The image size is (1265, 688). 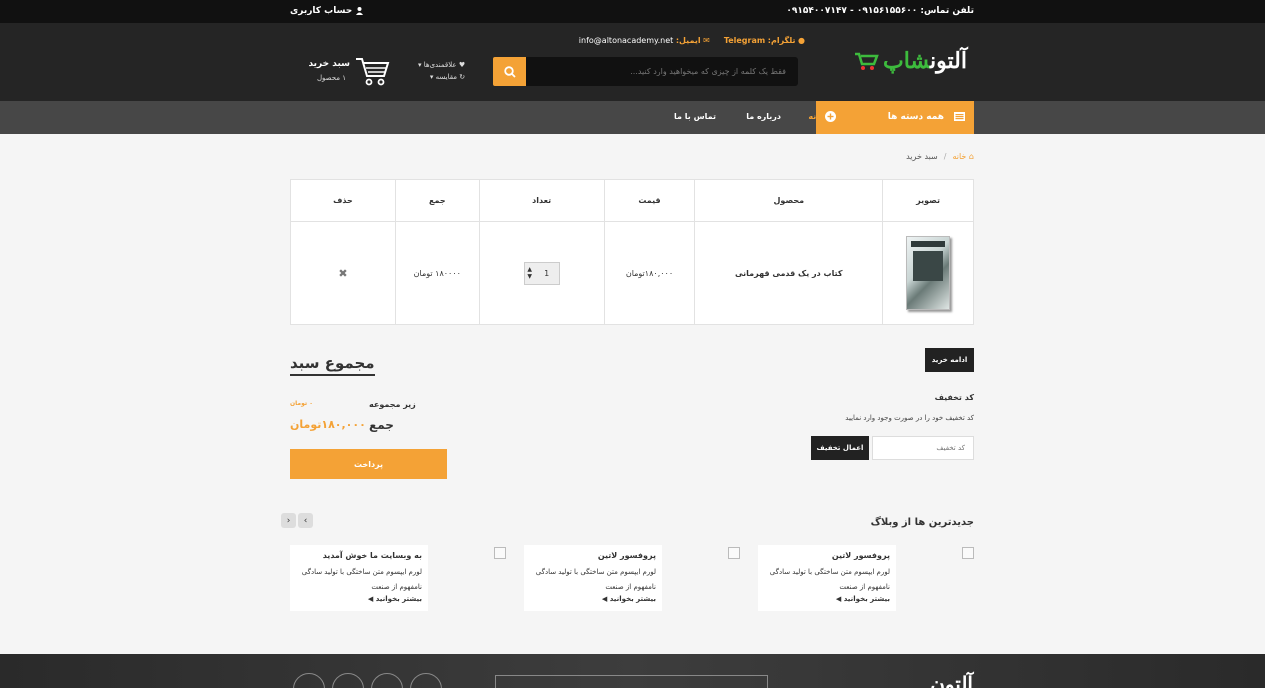 I want to click on newsletter-input, so click(x=631, y=681).